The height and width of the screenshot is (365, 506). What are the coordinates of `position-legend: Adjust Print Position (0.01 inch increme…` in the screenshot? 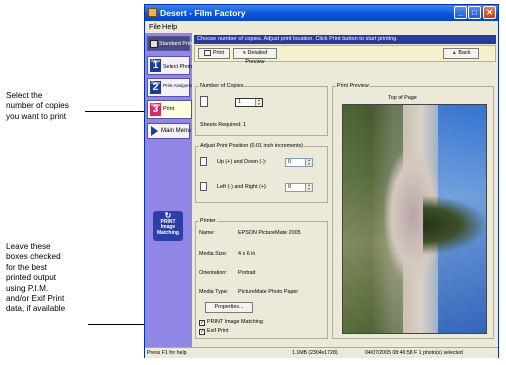 It's located at (252, 146).